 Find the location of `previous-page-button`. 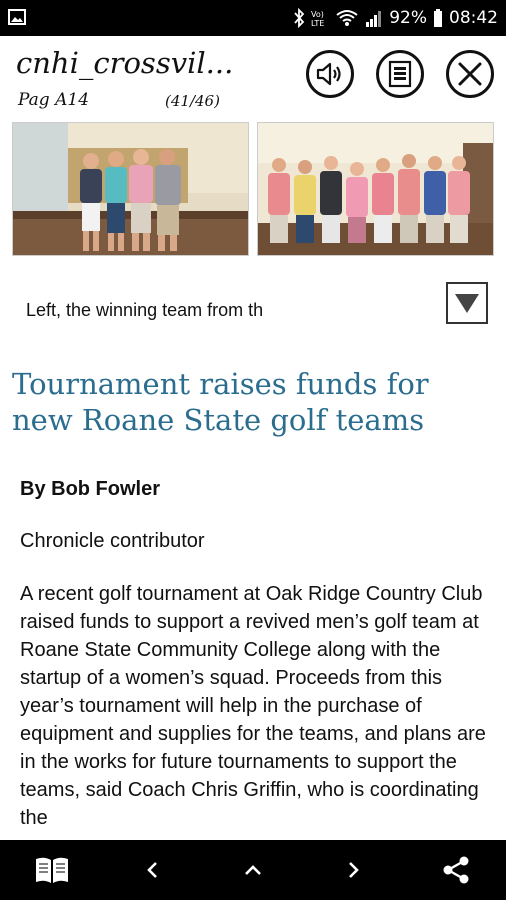

previous-page-button is located at coordinates (152, 870).